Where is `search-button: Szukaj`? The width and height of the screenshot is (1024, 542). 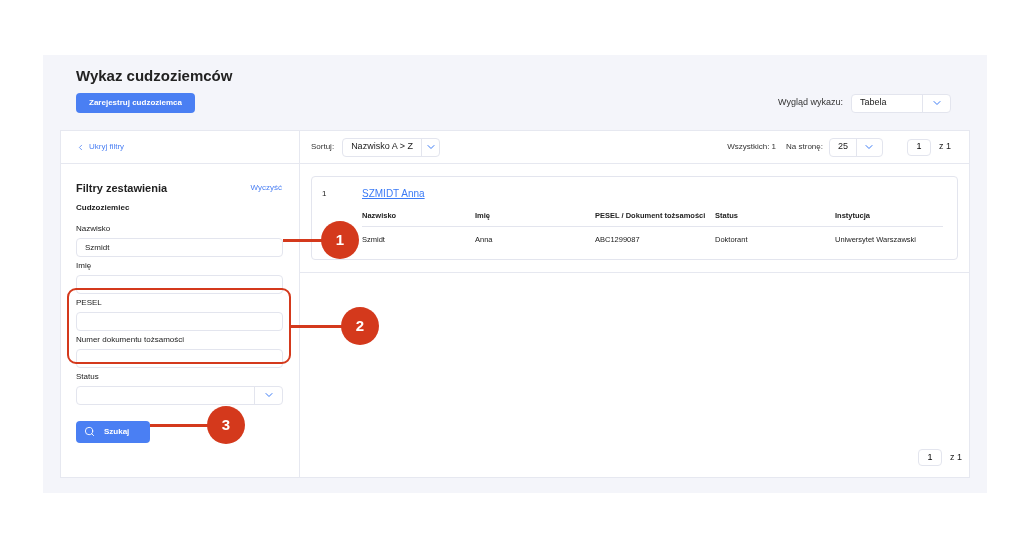 search-button: Szukaj is located at coordinates (113, 431).